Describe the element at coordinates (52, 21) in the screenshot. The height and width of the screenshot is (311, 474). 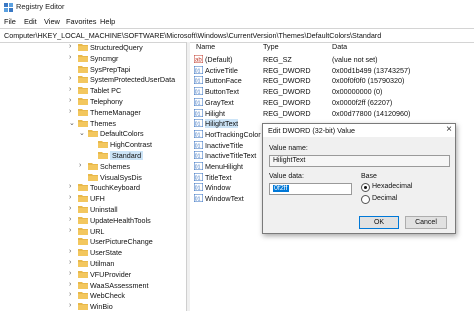
I see `menu-view: View` at that location.